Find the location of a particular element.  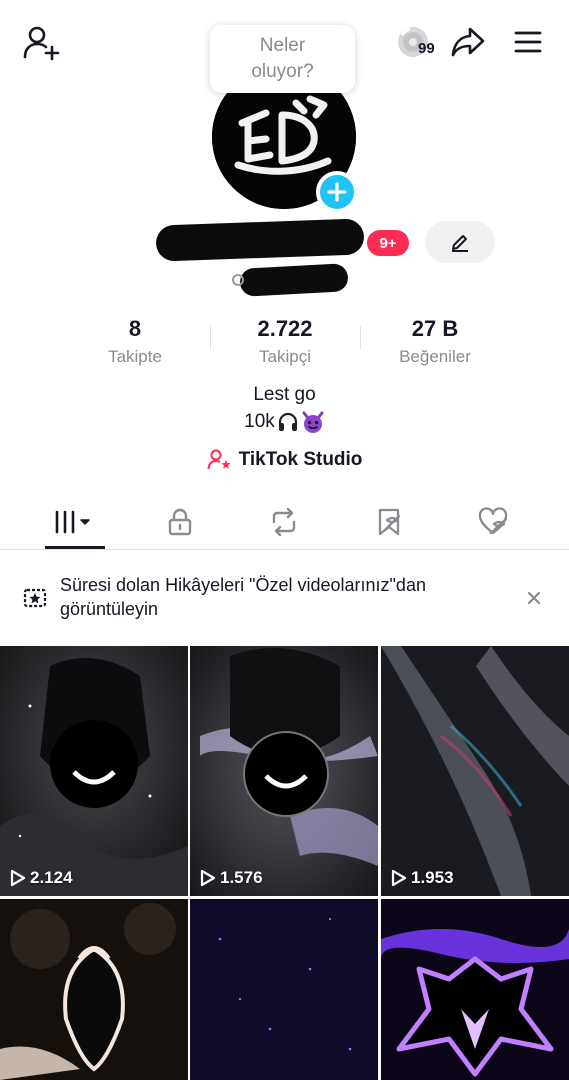

video-thumbnail: 1.576 is located at coordinates (284, 771).